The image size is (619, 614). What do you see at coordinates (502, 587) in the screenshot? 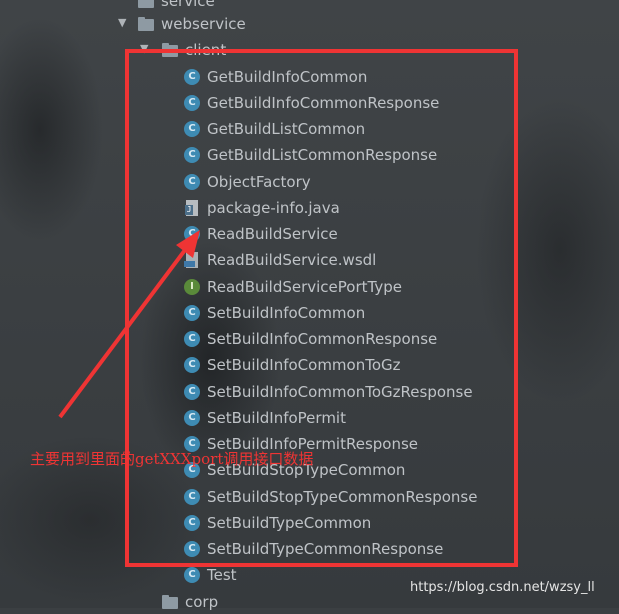
I see `watermark: https://blog.csdn.net/wzsy_ll` at bounding box center [502, 587].